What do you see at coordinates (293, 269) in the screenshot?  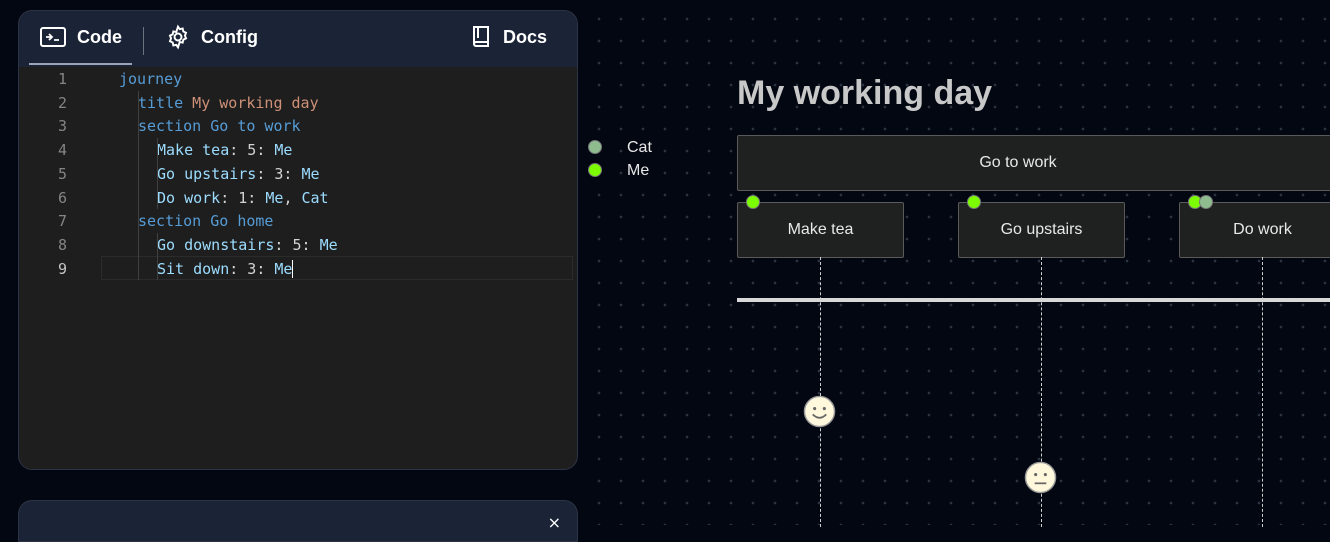 I see `text-cursor` at bounding box center [293, 269].